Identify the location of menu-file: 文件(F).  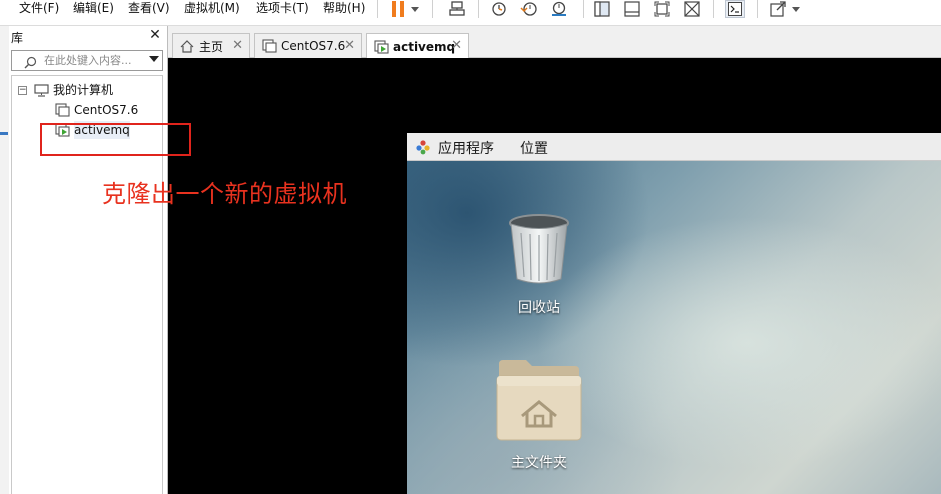
(39, 8).